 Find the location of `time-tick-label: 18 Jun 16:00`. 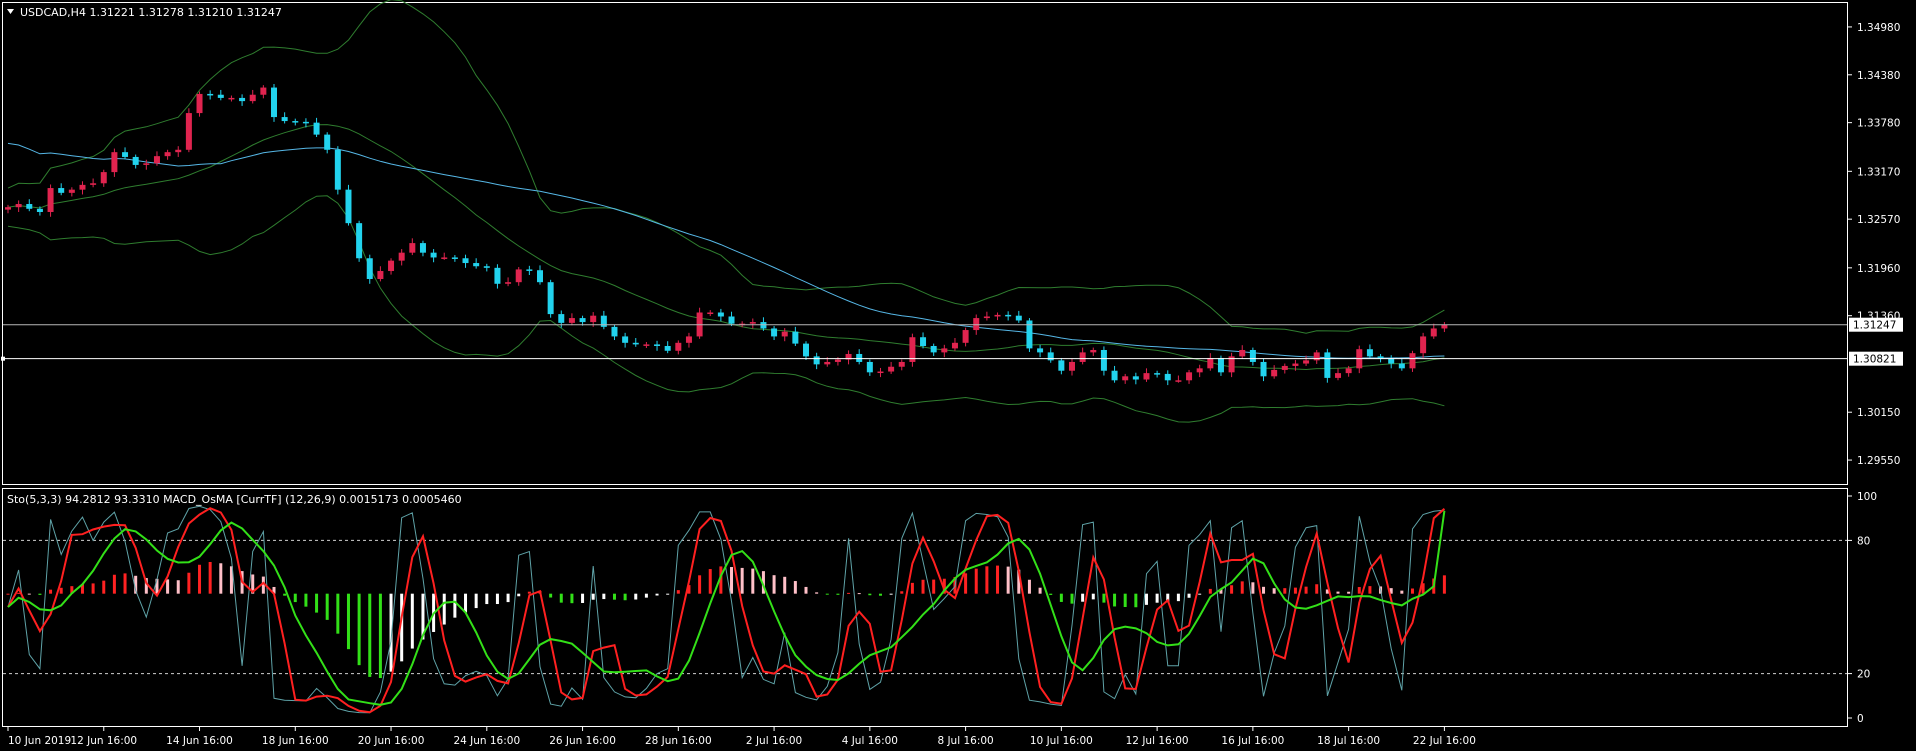

time-tick-label: 18 Jun 16:00 is located at coordinates (295, 741).